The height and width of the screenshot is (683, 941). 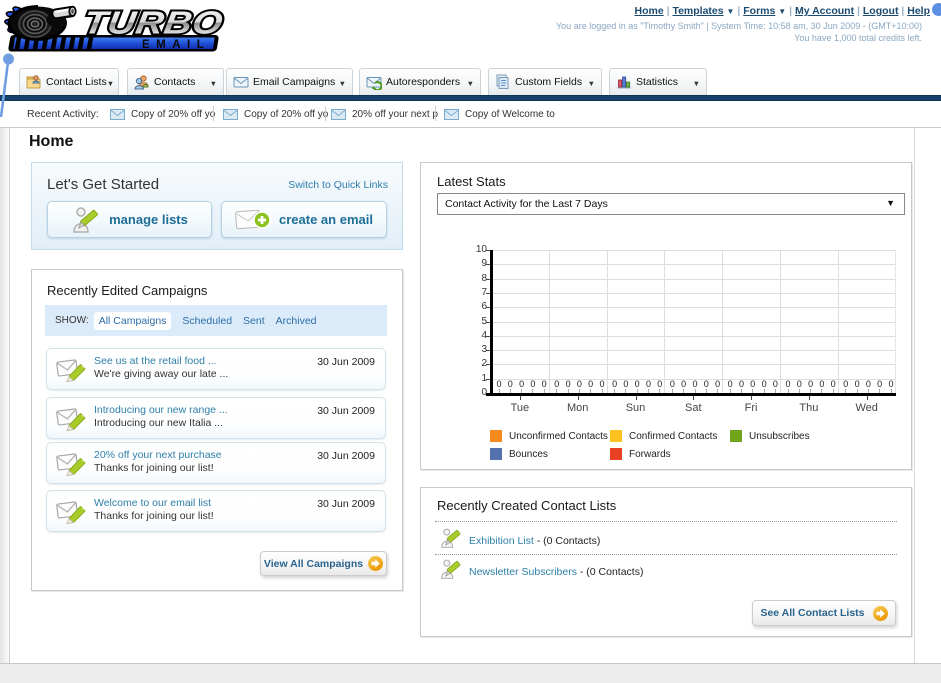 I want to click on svg-text: TURBO, so click(x=153, y=23).